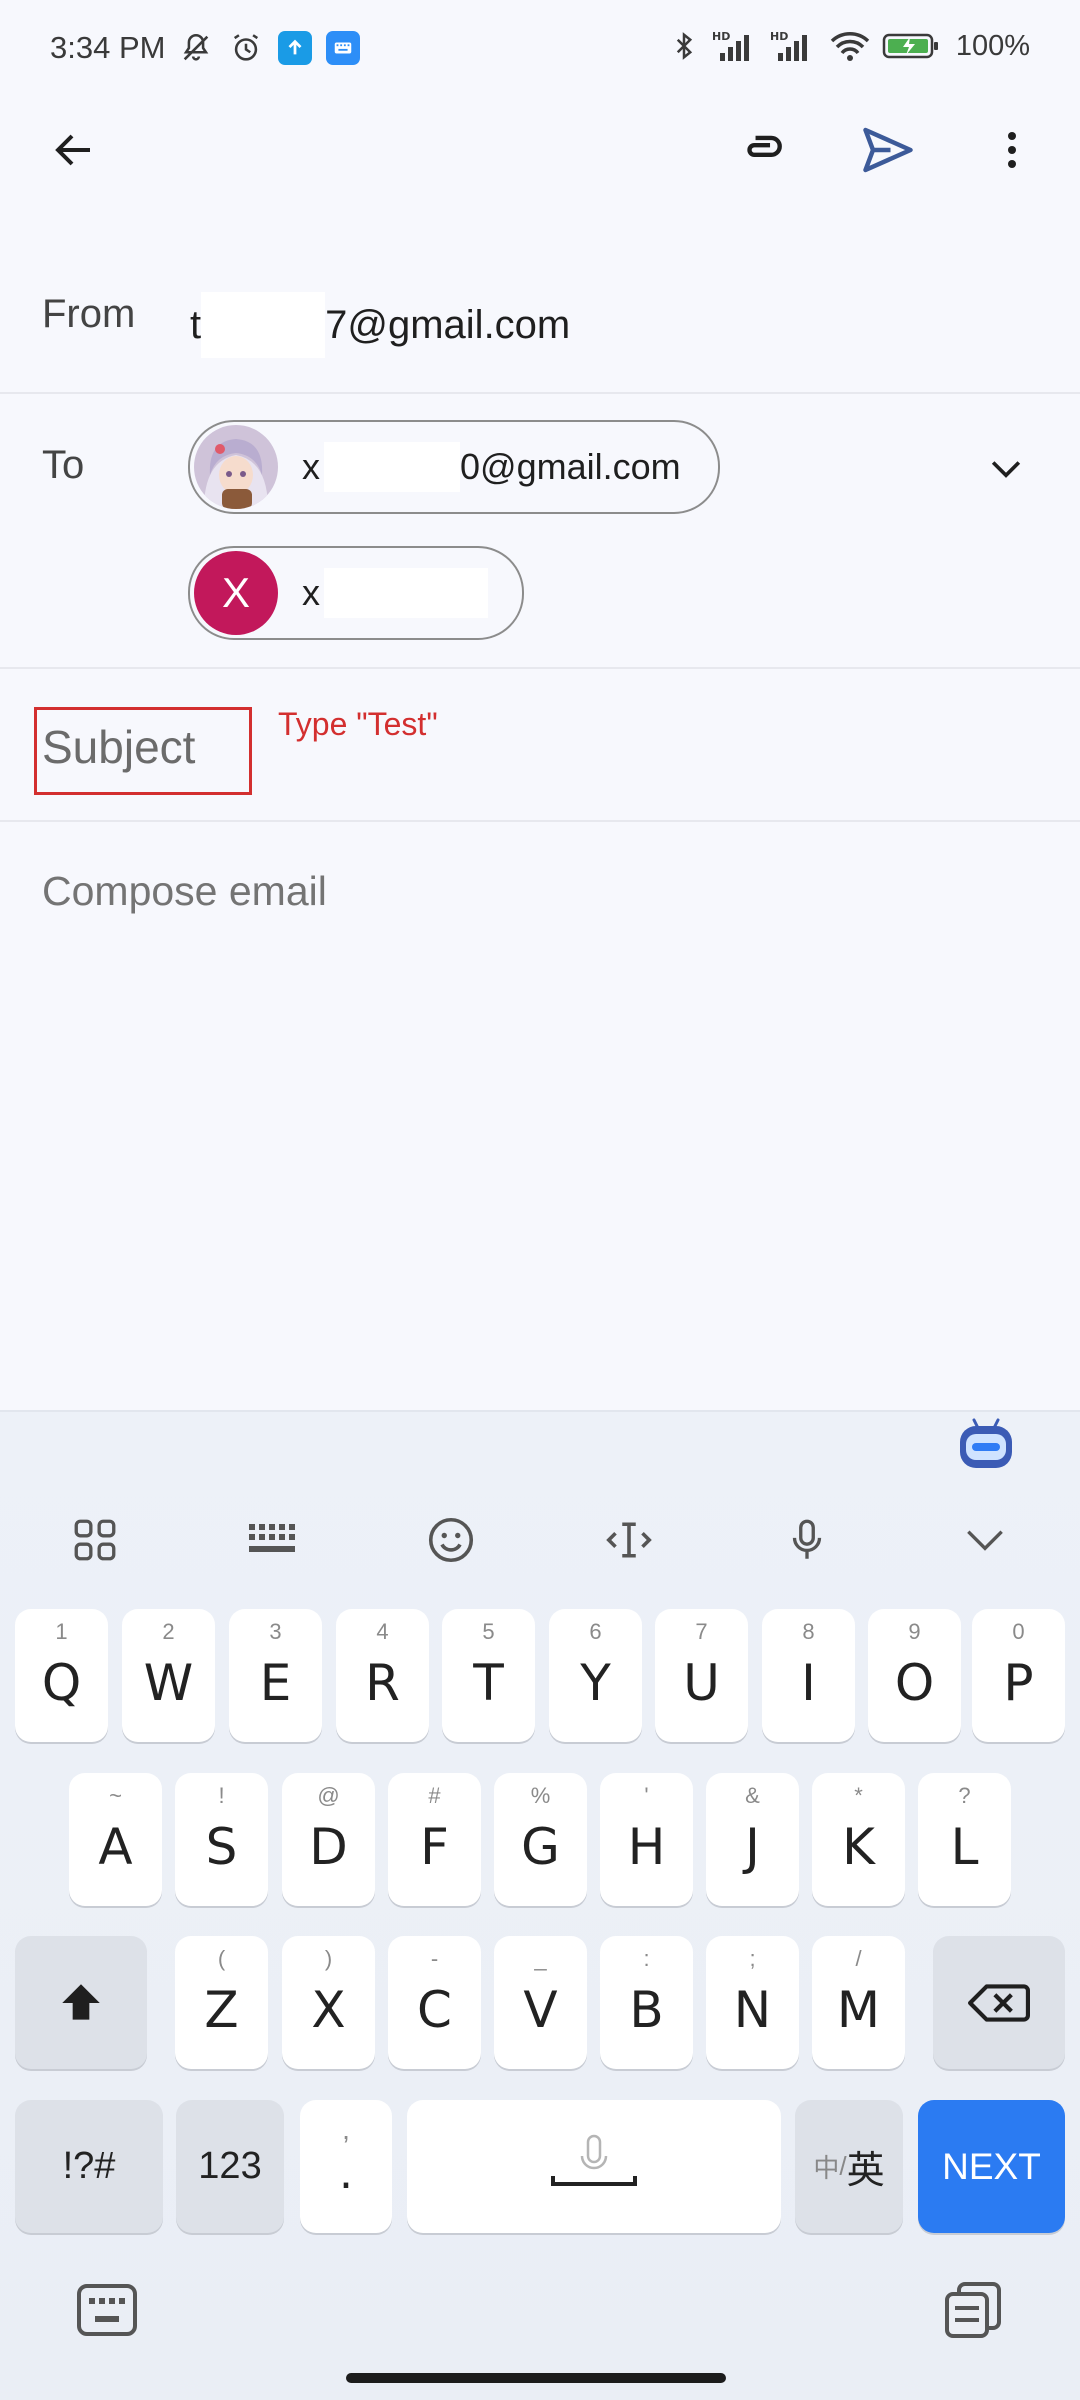 The width and height of the screenshot is (1080, 2400). I want to click on send-button, so click(888, 150).